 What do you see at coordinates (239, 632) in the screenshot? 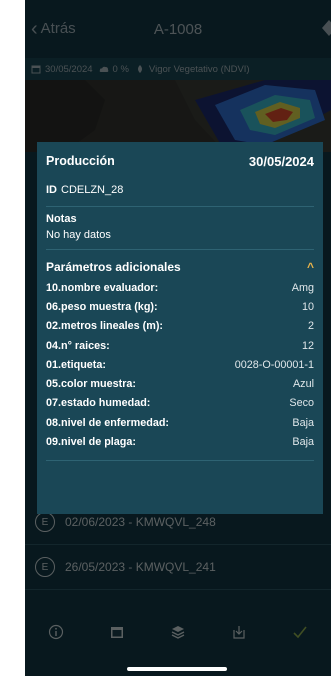
I see `download-icon` at bounding box center [239, 632].